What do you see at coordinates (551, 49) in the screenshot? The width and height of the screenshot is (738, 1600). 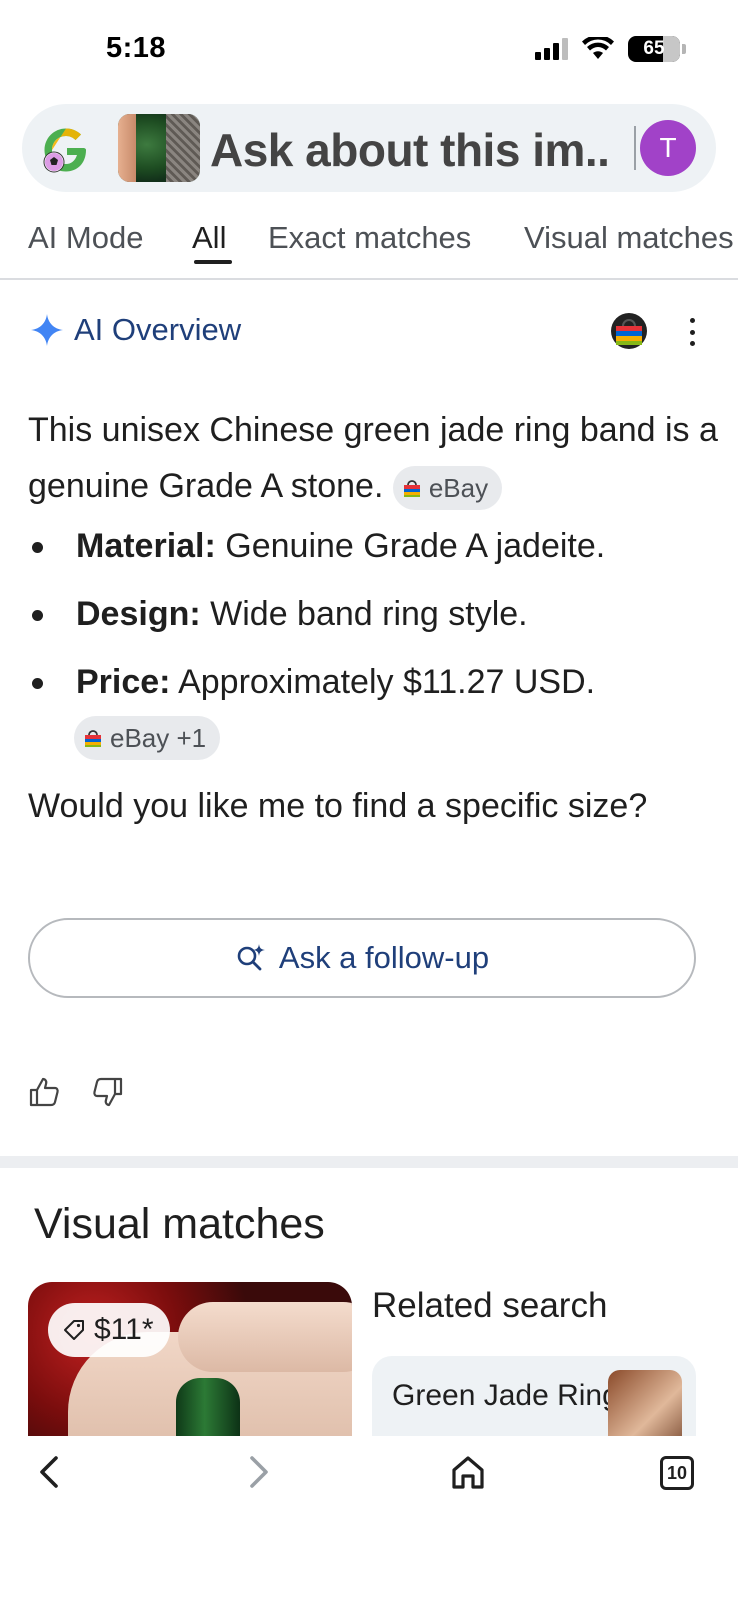 I see `cellular-signal-icon` at bounding box center [551, 49].